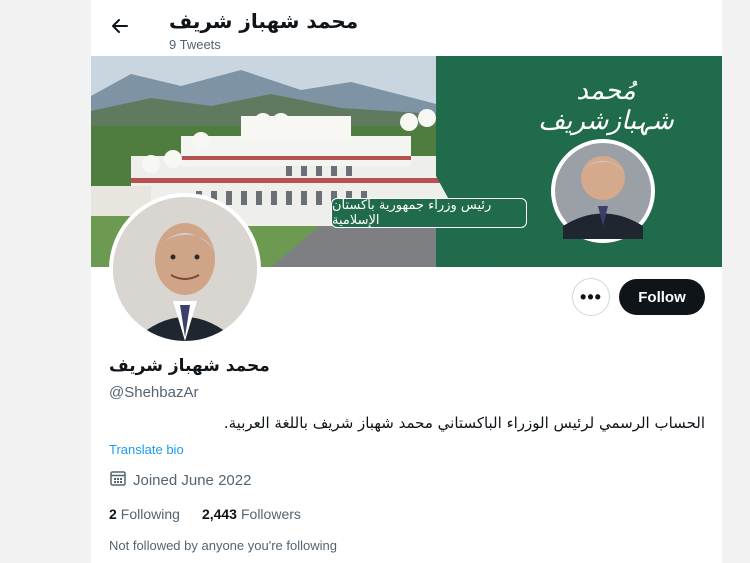  Describe the element at coordinates (270, 514) in the screenshot. I see `followers-label: Followers` at that location.